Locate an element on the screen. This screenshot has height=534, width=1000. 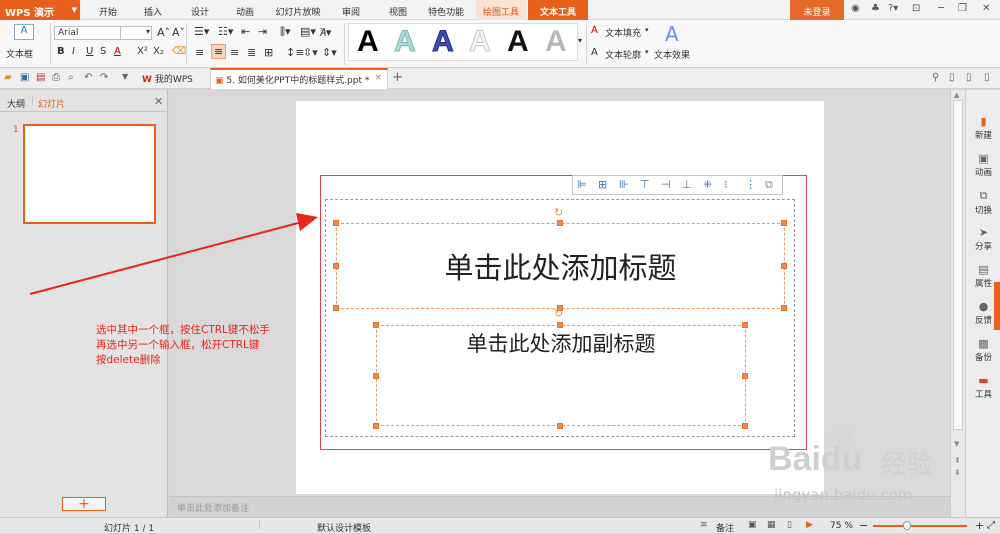
task-transition: ⧉ 切换 is located at coordinates (983, 202).